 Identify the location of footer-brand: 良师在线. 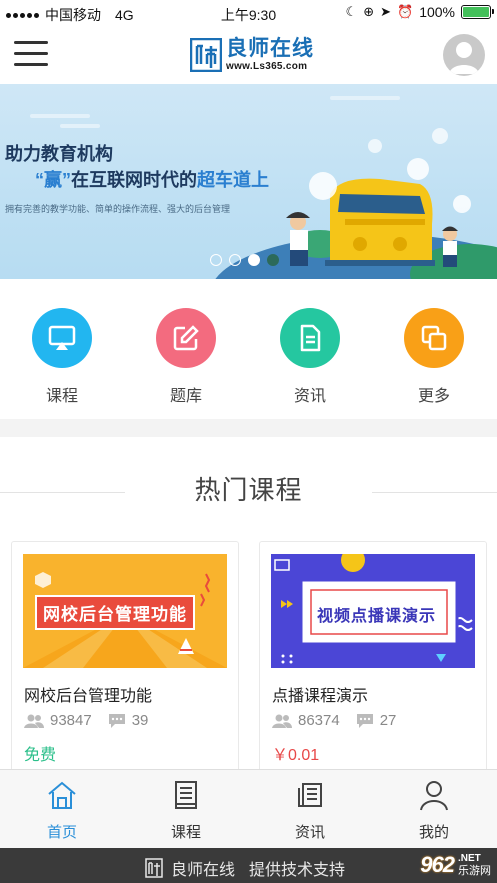
(203, 870).